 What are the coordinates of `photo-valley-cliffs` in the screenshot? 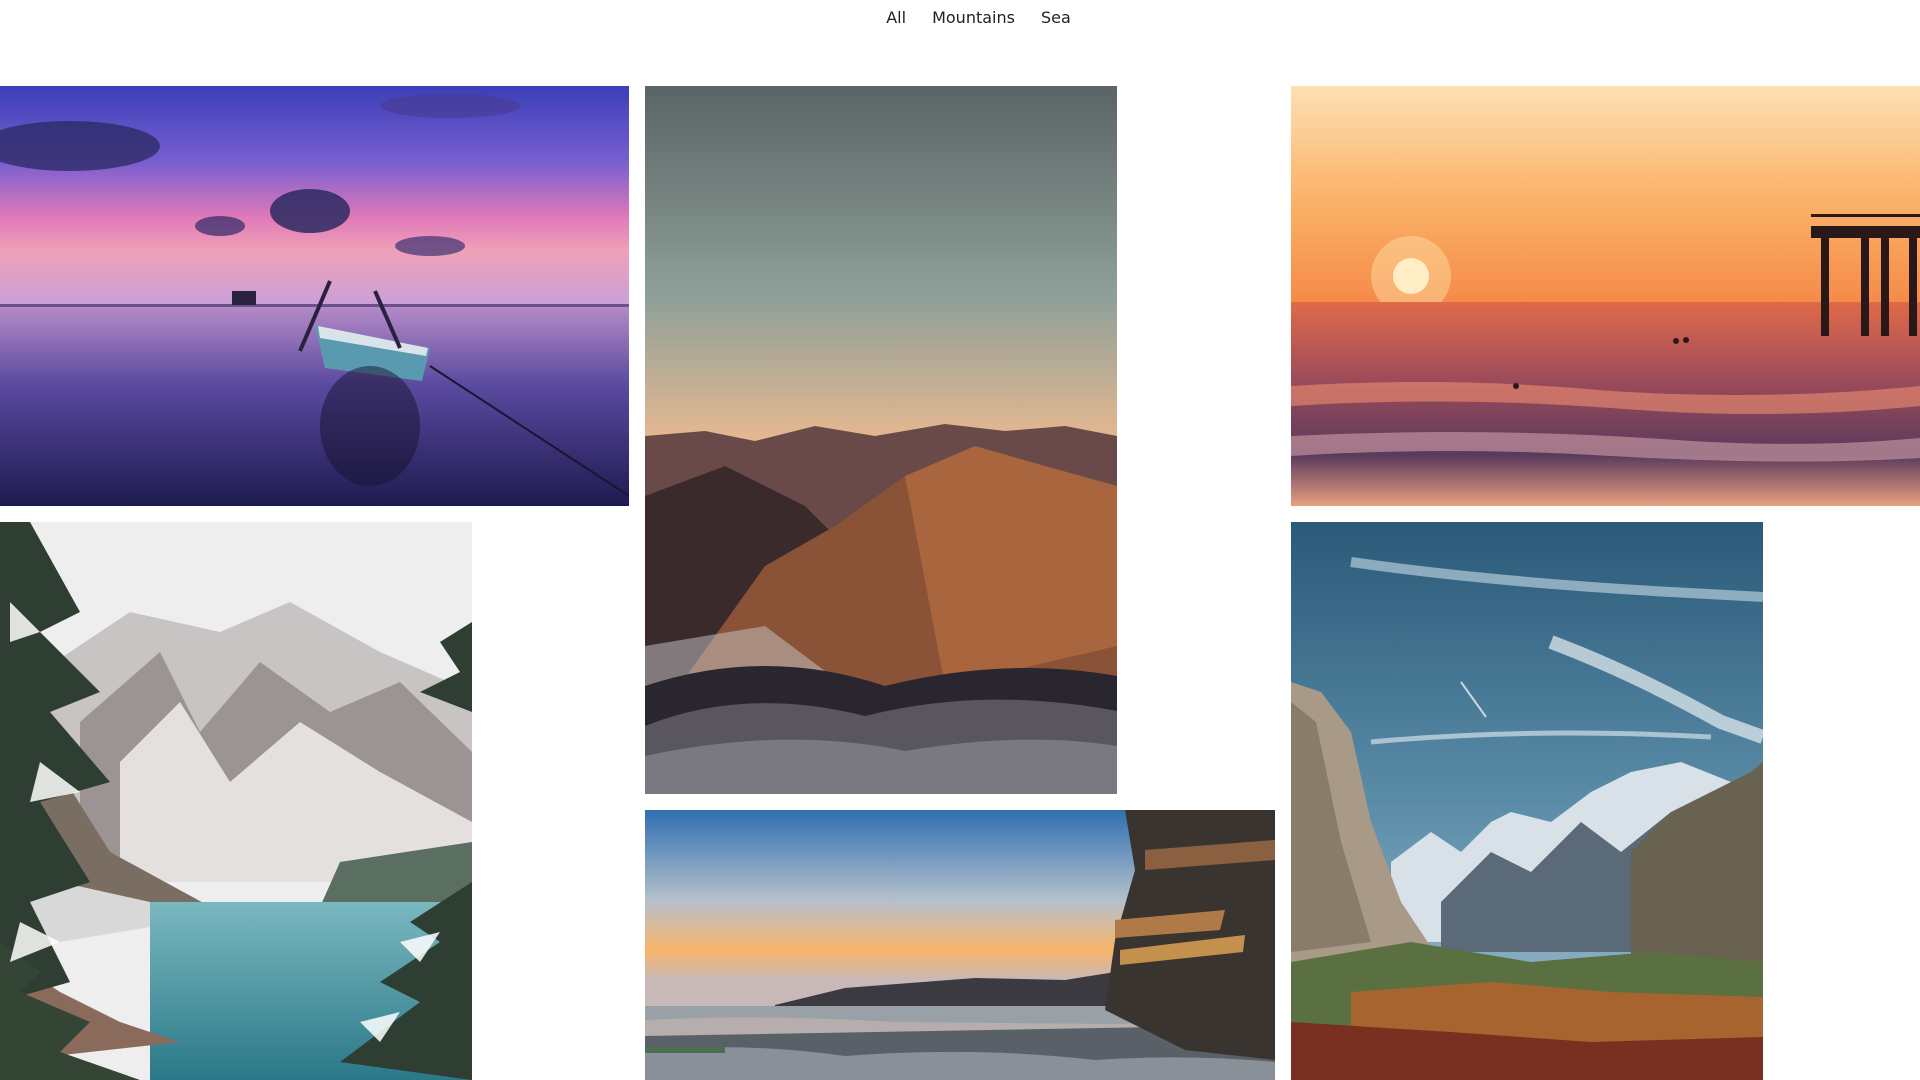 It's located at (1527, 801).